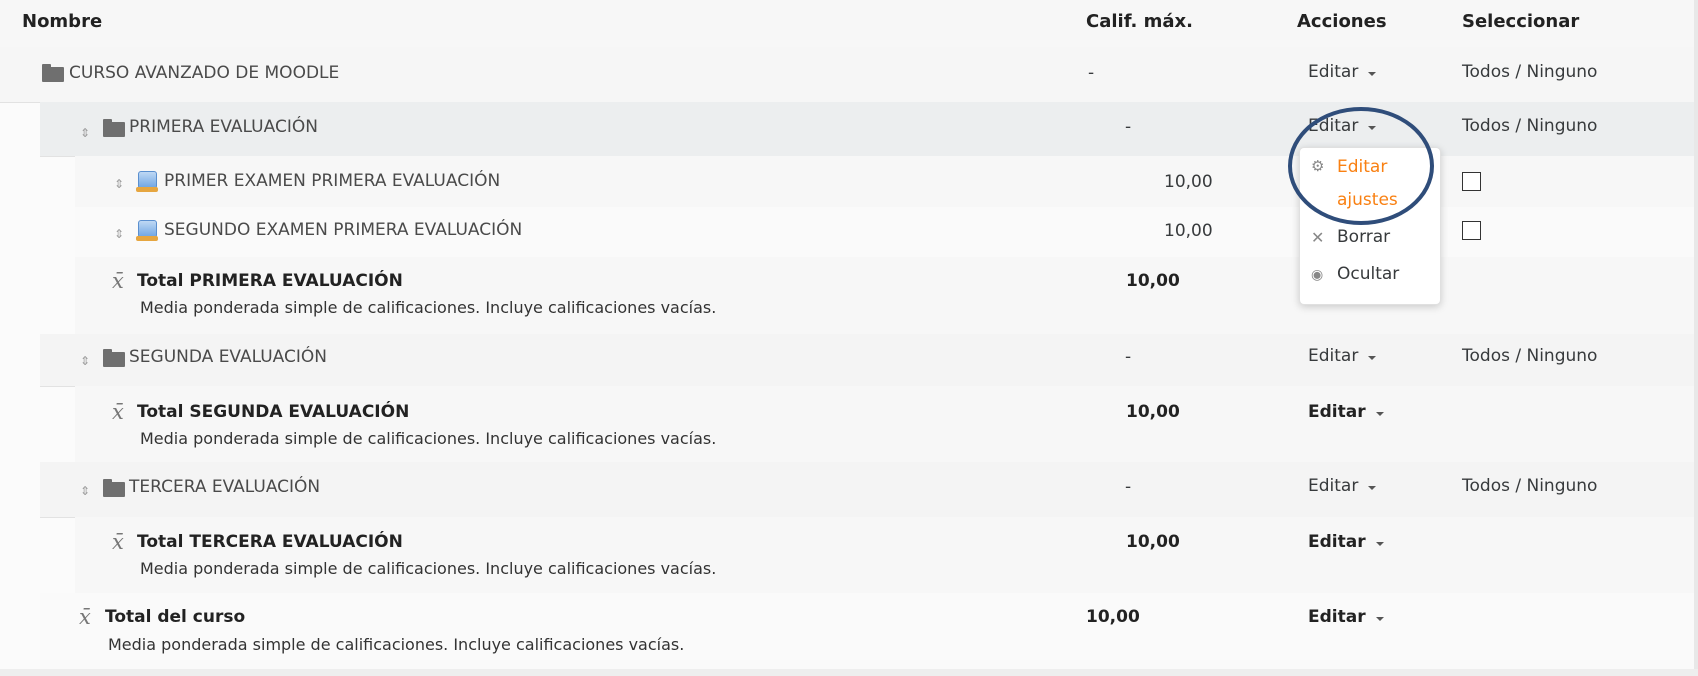  I want to click on item2-select-checkbox, so click(1471, 230).